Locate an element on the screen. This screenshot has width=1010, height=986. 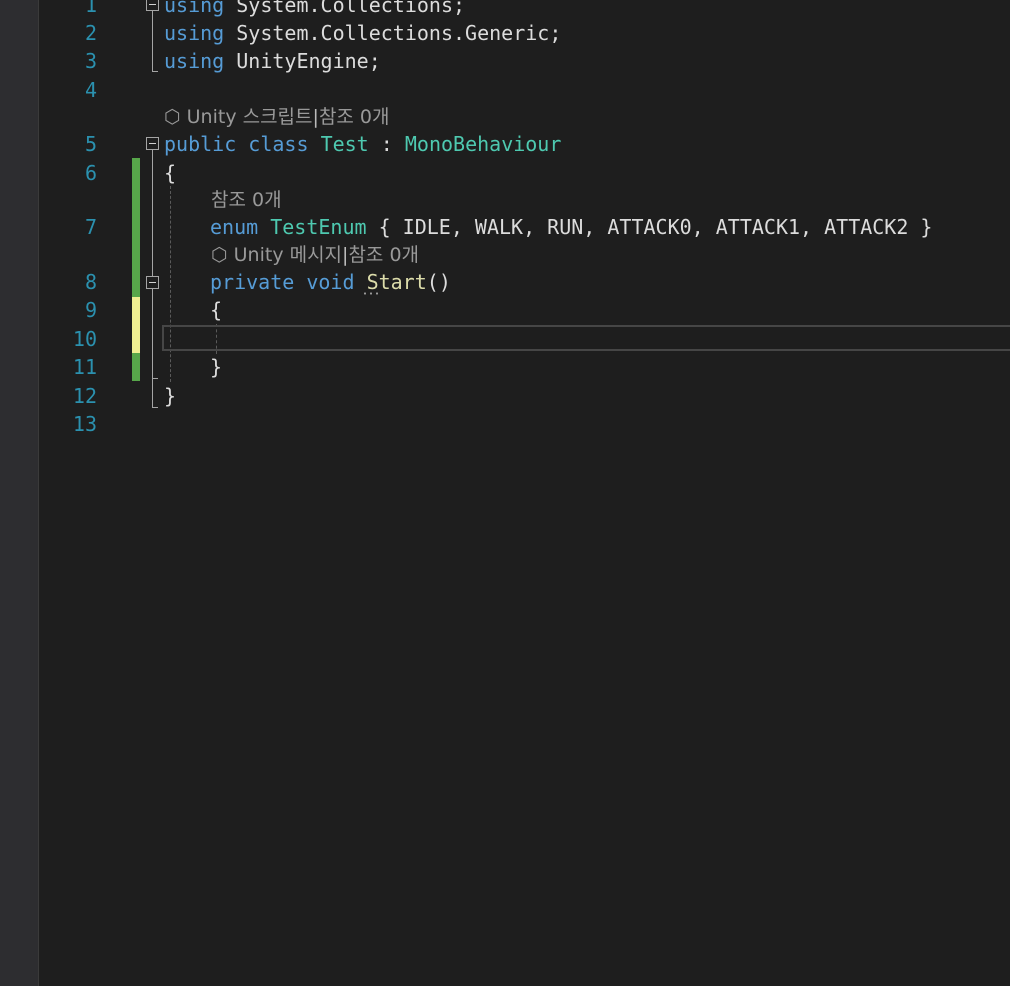
left-tool-strip is located at coordinates (19, 493).